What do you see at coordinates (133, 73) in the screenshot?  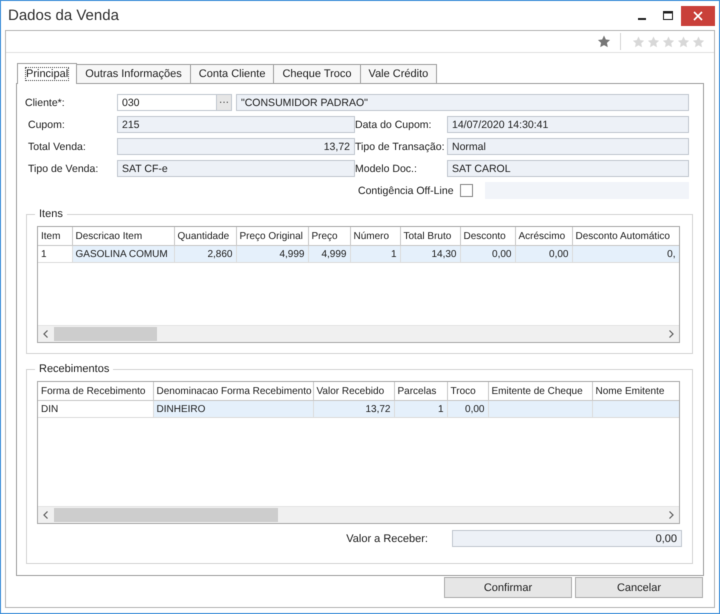 I see `tab: Outras Informações` at bounding box center [133, 73].